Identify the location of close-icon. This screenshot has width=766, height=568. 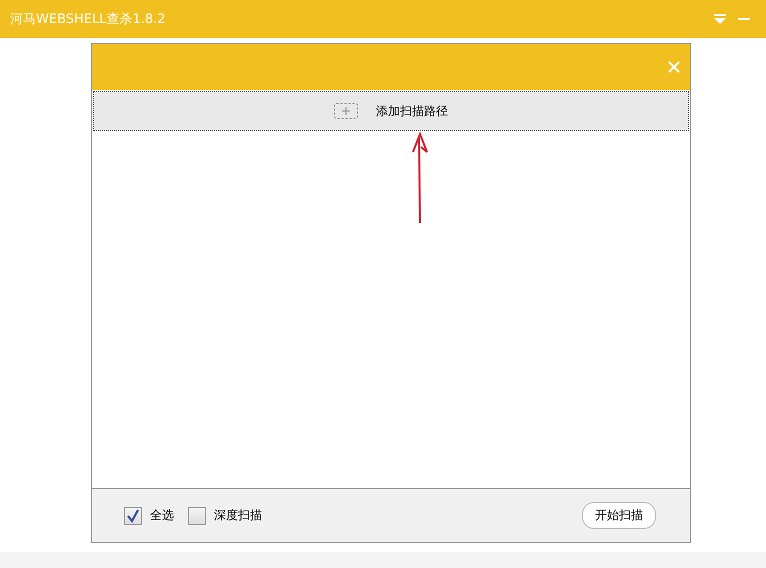
(674, 67).